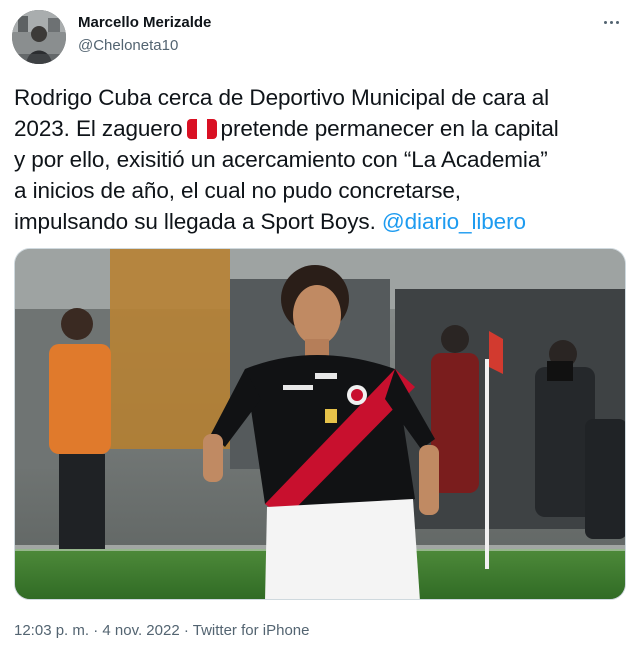 The image size is (640, 650). What do you see at coordinates (144, 23) in the screenshot?
I see `display-name: Marcello Merizalde` at bounding box center [144, 23].